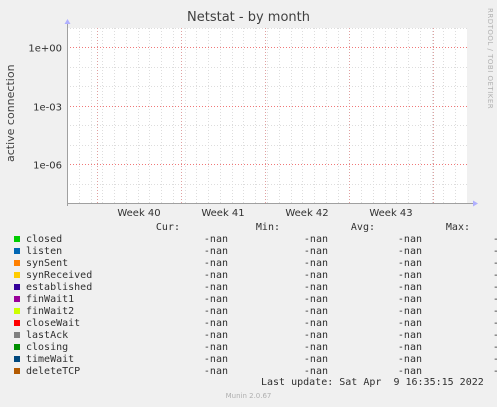 The image size is (497, 407). I want to click on y-tick-label: 1e+00, so click(45, 49).